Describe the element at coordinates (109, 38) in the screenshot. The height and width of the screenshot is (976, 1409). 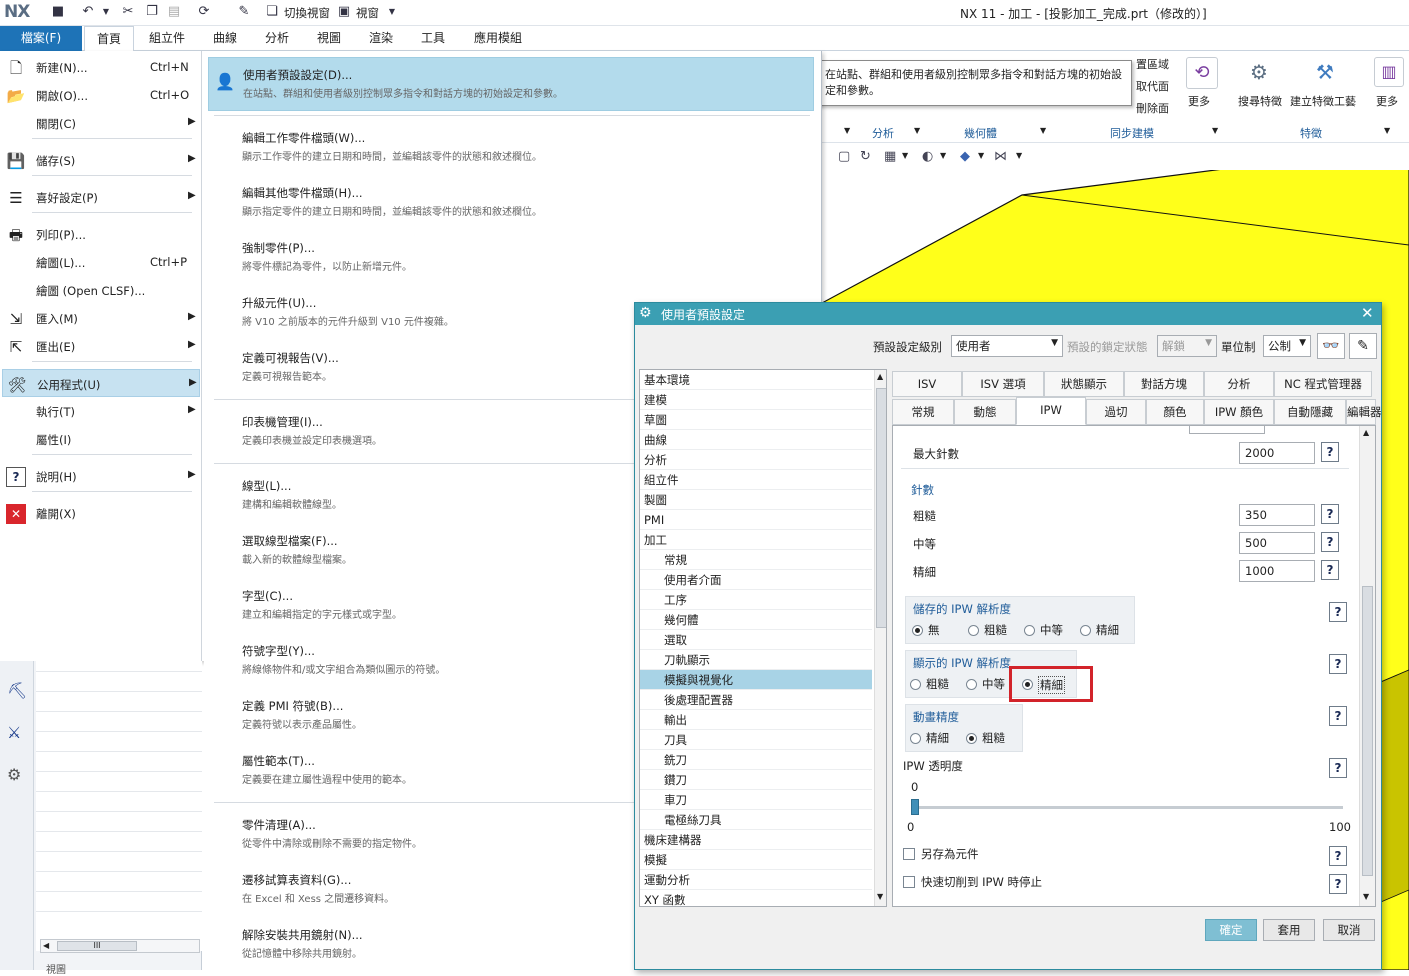
I see `tab-home: 首頁` at that location.